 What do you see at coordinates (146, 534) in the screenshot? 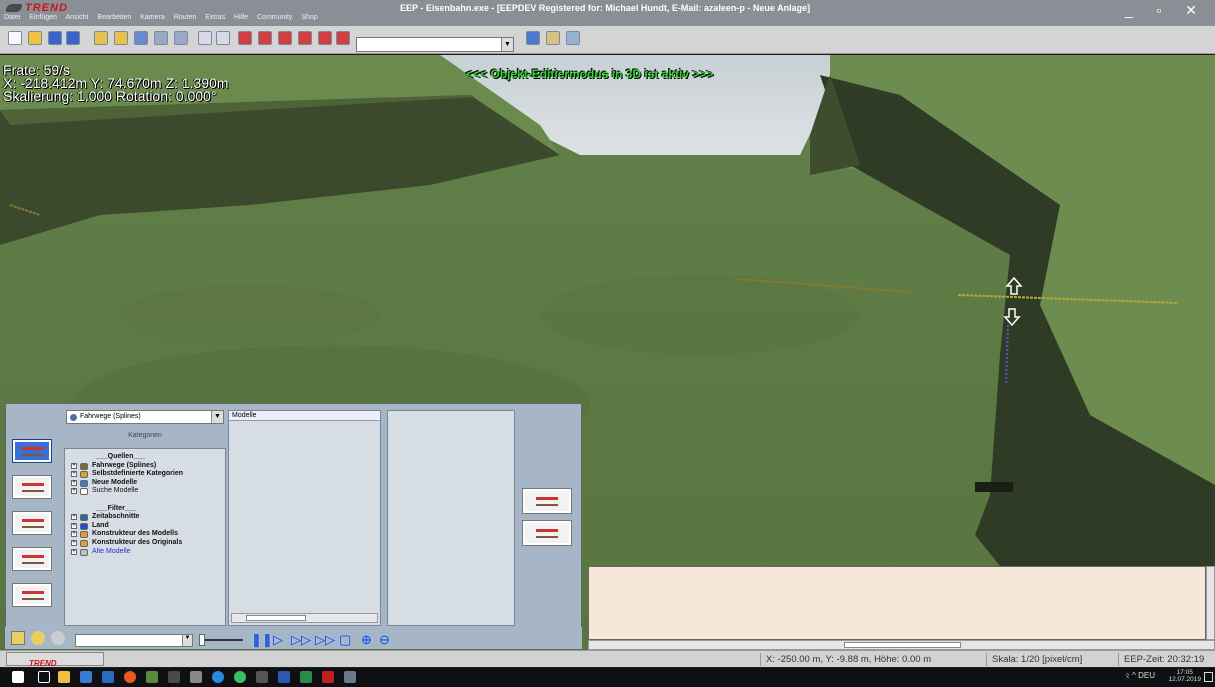
I see `tree-item: + Konstrukteur des Modells` at bounding box center [146, 534].